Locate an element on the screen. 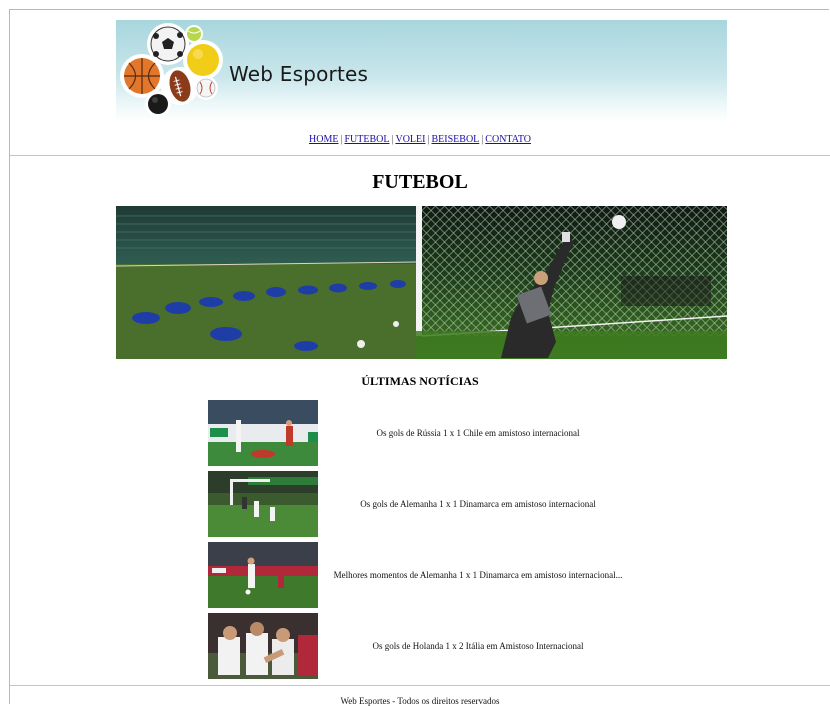 The image size is (830, 706). header-divider is located at coordinates (420, 155).